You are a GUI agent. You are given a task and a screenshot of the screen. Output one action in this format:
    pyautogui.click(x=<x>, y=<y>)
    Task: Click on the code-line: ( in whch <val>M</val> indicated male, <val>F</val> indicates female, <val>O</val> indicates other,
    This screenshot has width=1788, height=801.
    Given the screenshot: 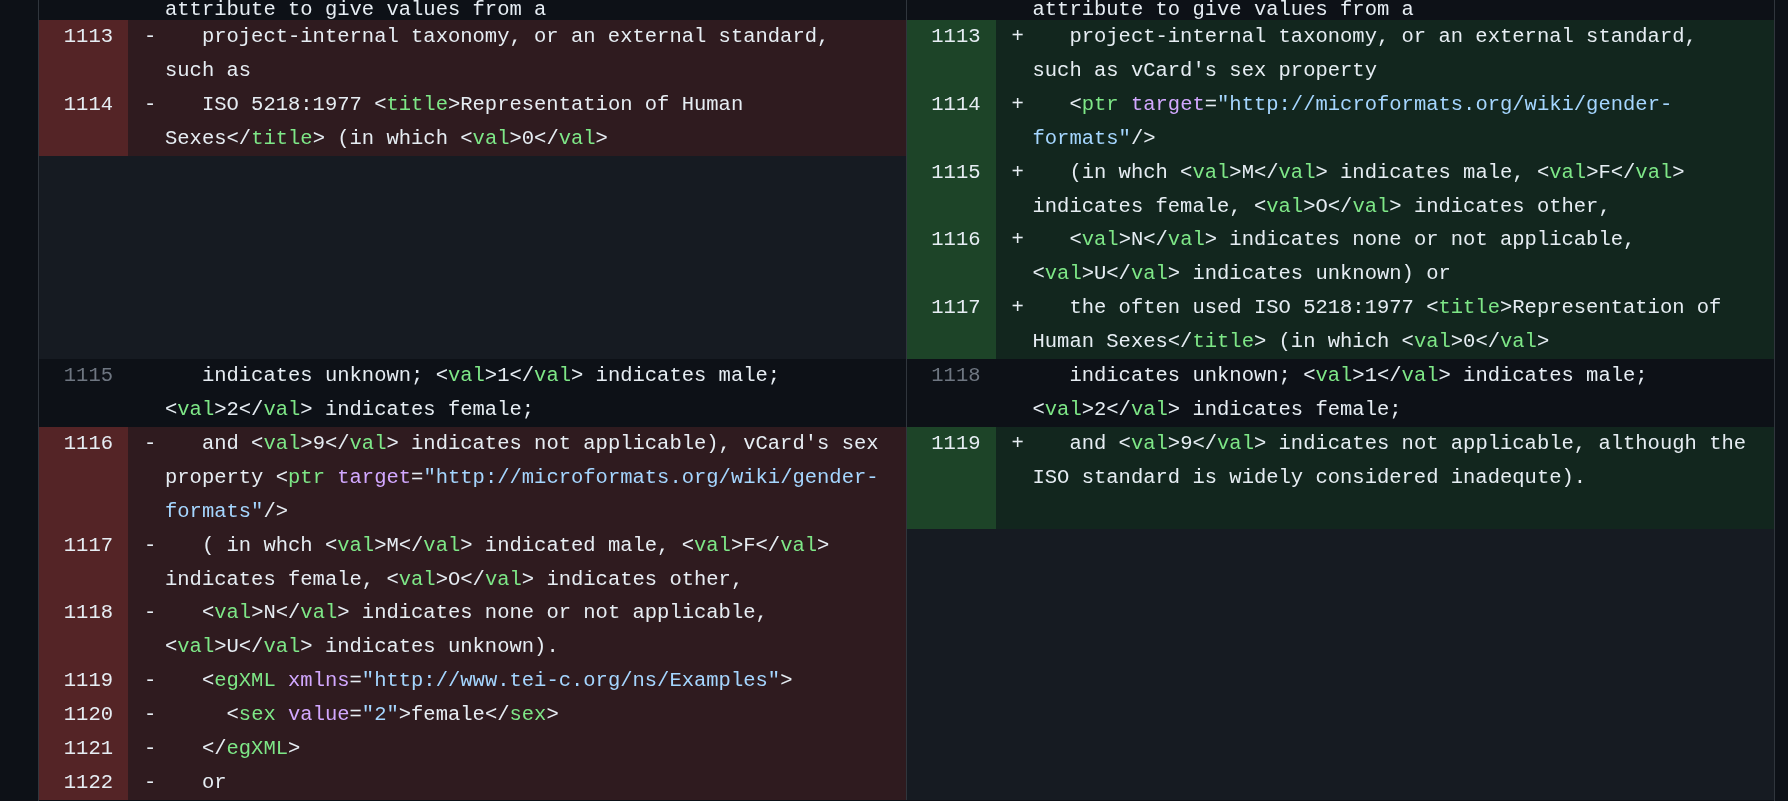 What is the action you would take?
    pyautogui.click(x=498, y=562)
    